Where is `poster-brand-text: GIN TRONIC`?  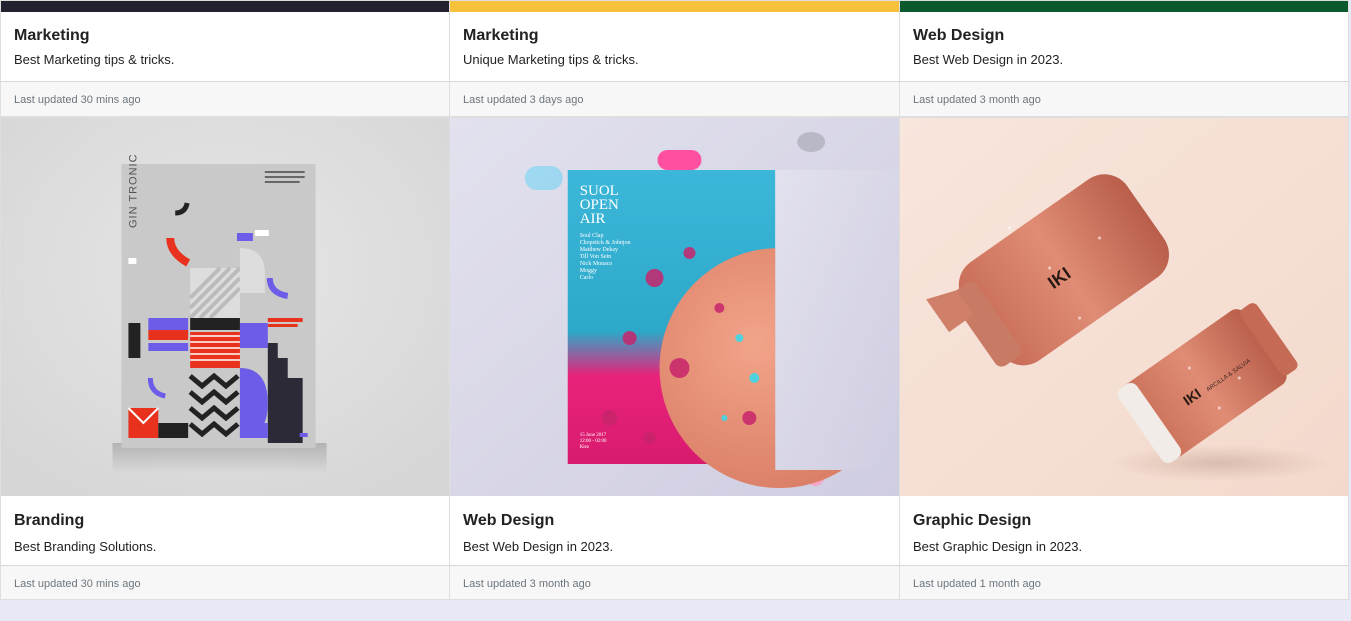 poster-brand-text: GIN TRONIC is located at coordinates (133, 190).